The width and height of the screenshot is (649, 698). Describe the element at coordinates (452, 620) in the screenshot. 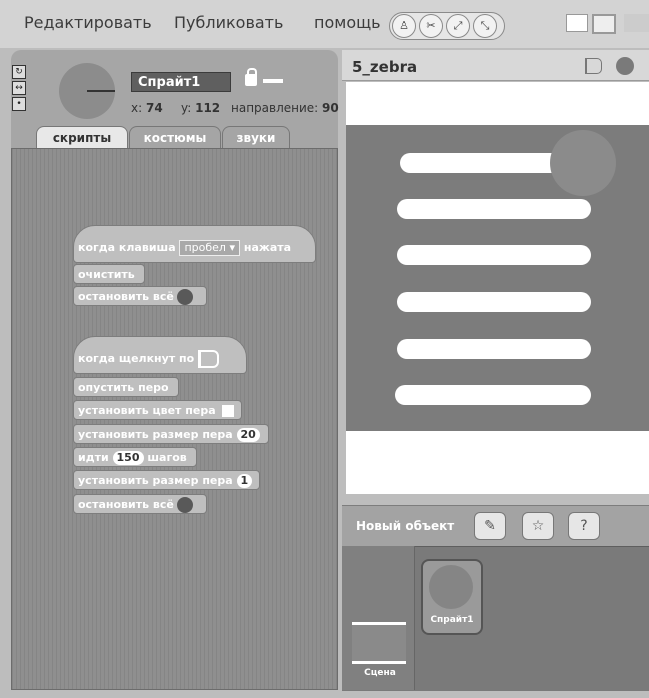

I see `sprite-label: Спрайт1` at that location.